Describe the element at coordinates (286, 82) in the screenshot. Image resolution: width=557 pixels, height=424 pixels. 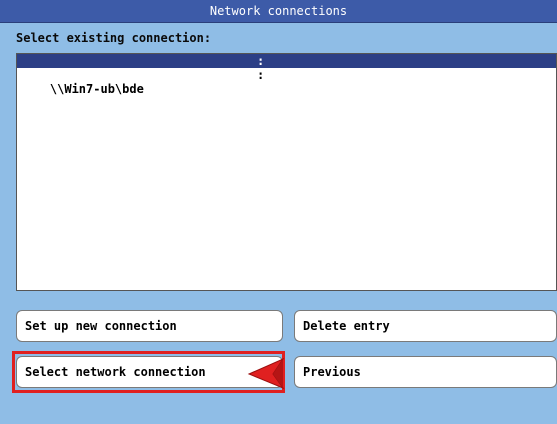
I see `list-item: \\Win7-ub\bde :` at that location.